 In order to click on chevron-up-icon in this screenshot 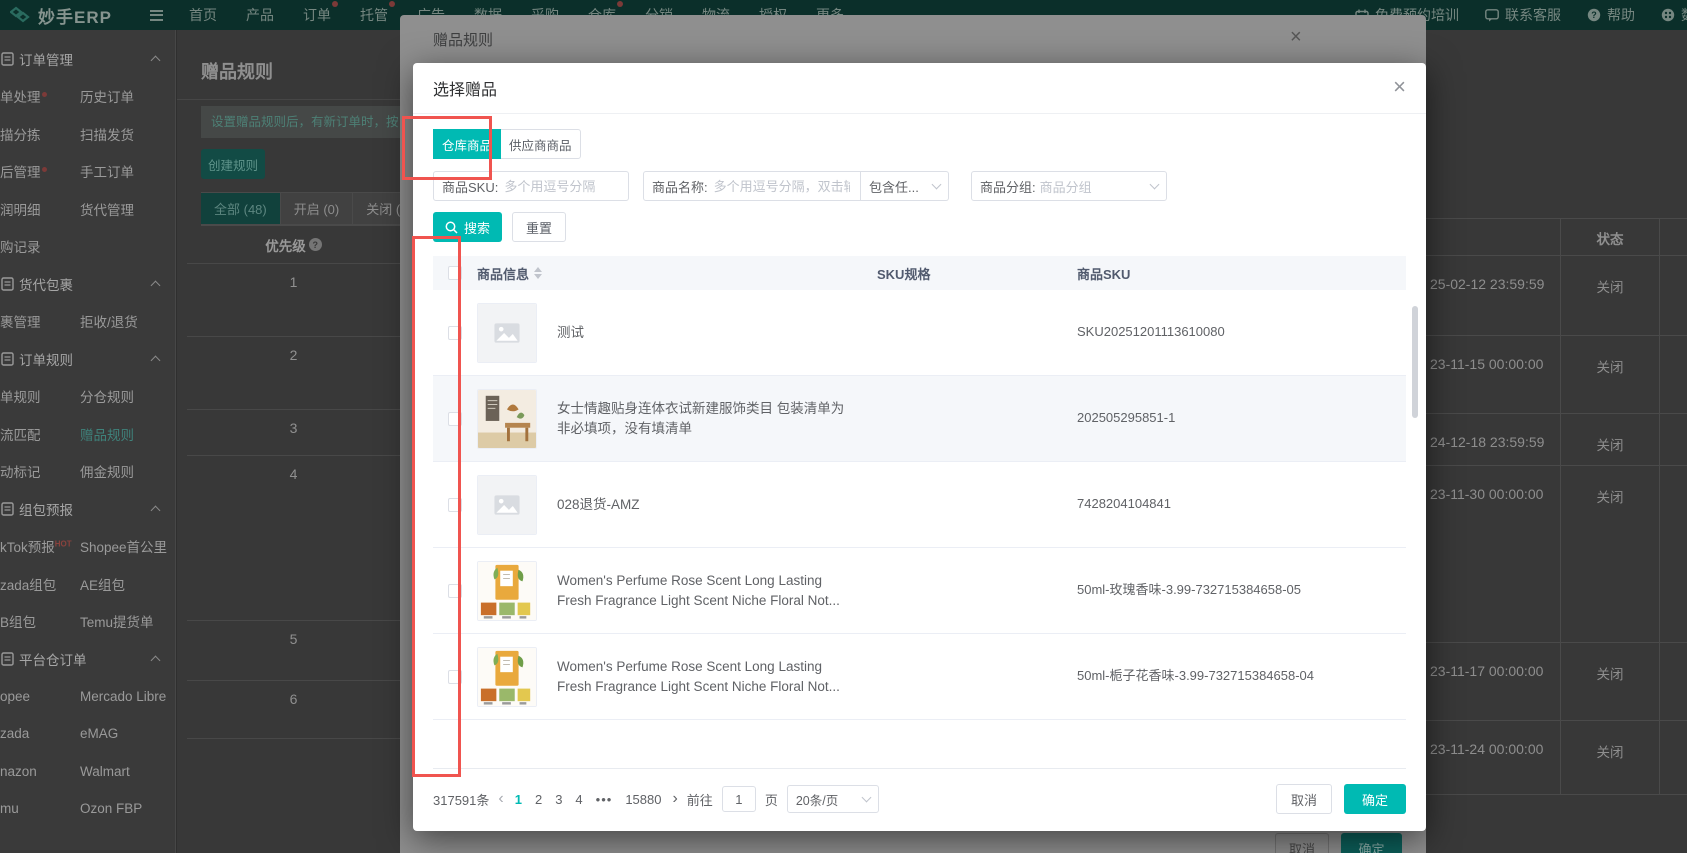, I will do `click(155, 285)`.